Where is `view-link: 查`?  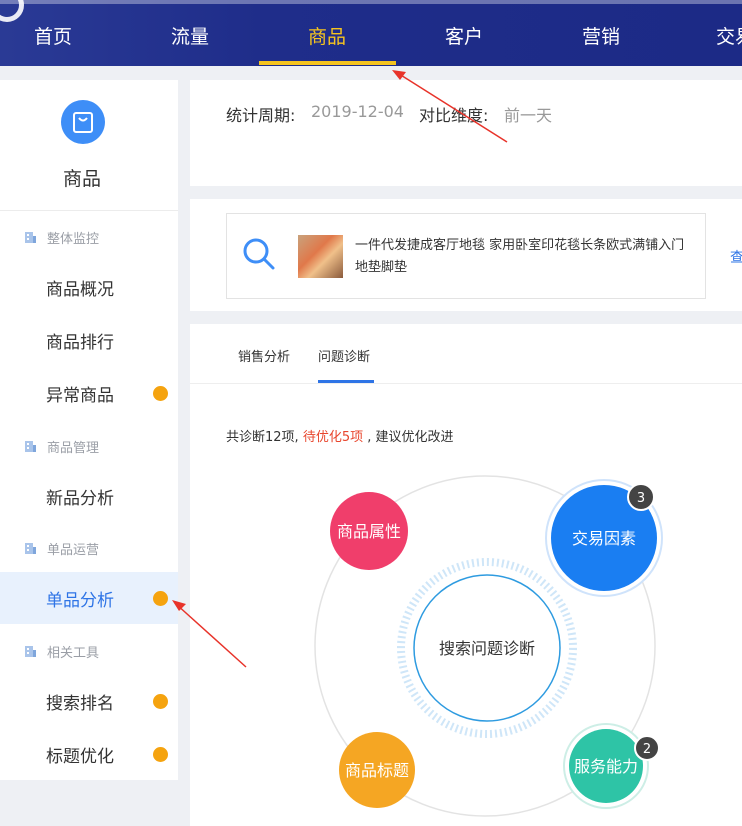 view-link: 查 is located at coordinates (736, 257).